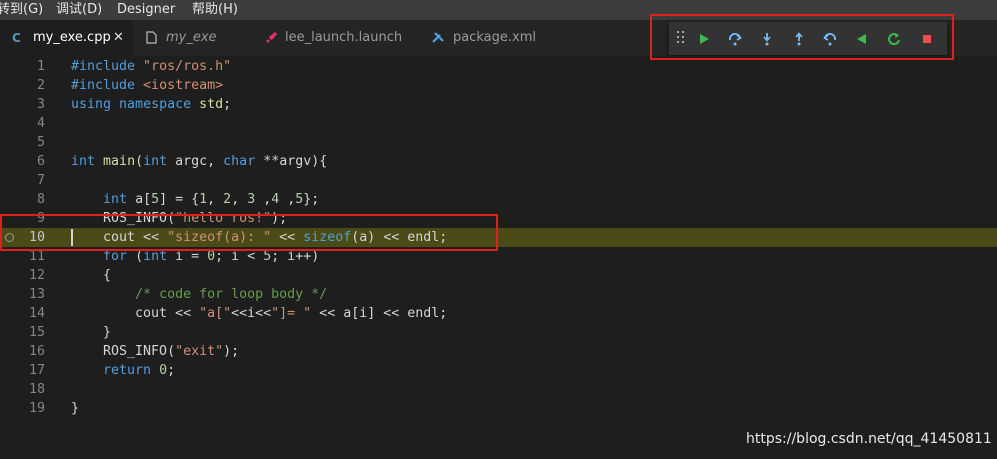 The height and width of the screenshot is (459, 997). Describe the element at coordinates (211, 199) in the screenshot. I see `code-text: int a[5] = {1, 2, 3 ,4 ,5};` at that location.